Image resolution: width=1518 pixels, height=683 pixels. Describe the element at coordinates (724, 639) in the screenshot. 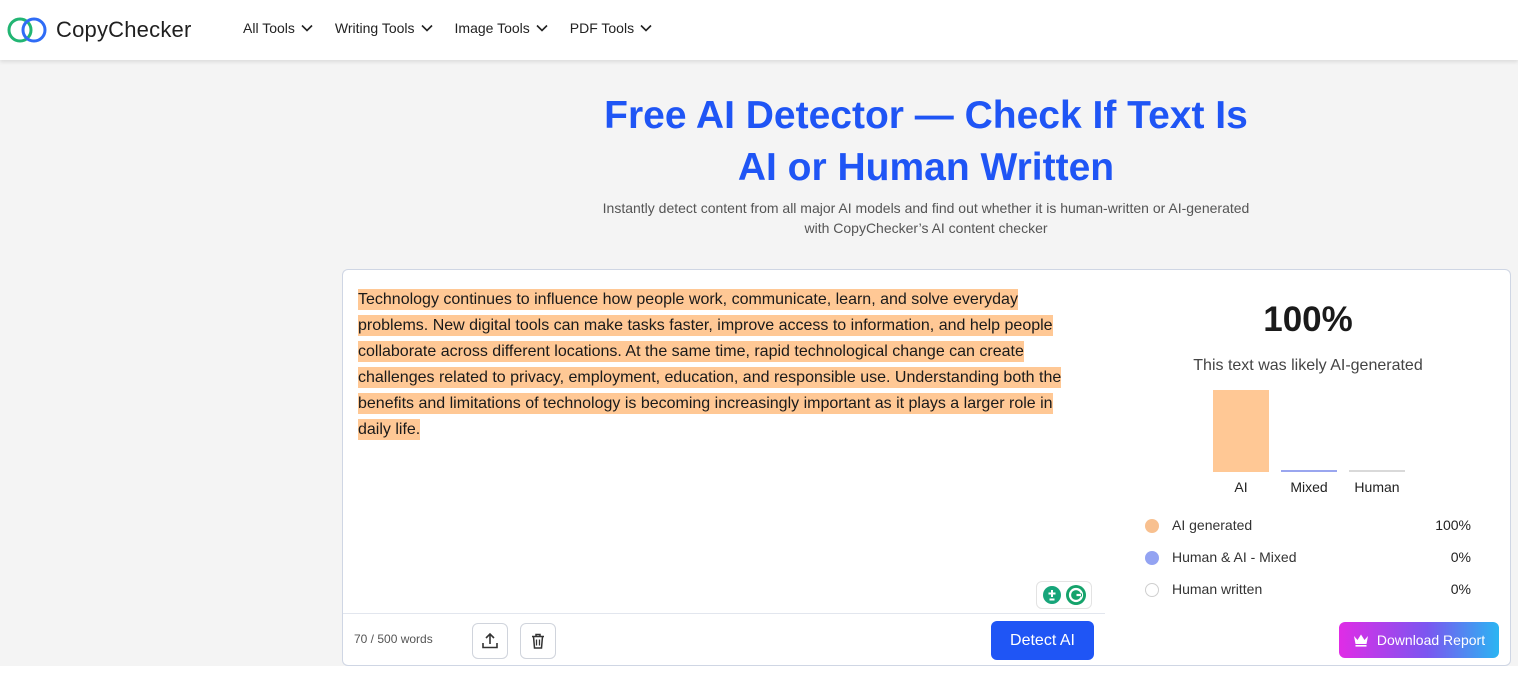

I see `editor-footer: 70 / 500 words Detect AI` at that location.